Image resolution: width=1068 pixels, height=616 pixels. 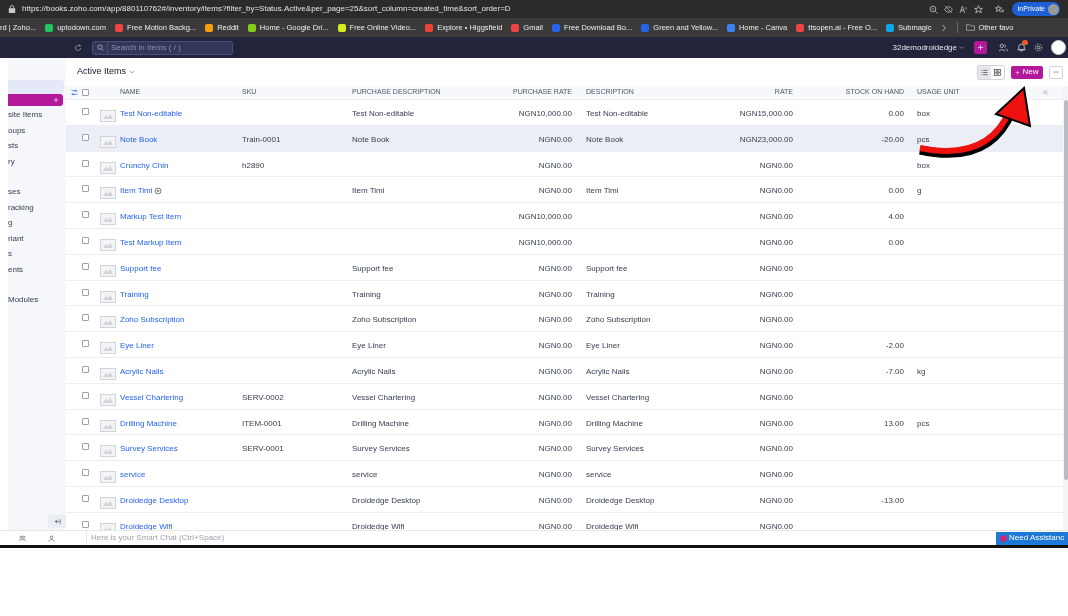 What do you see at coordinates (37, 132) in the screenshot?
I see `sidebar-item: oups` at bounding box center [37, 132].